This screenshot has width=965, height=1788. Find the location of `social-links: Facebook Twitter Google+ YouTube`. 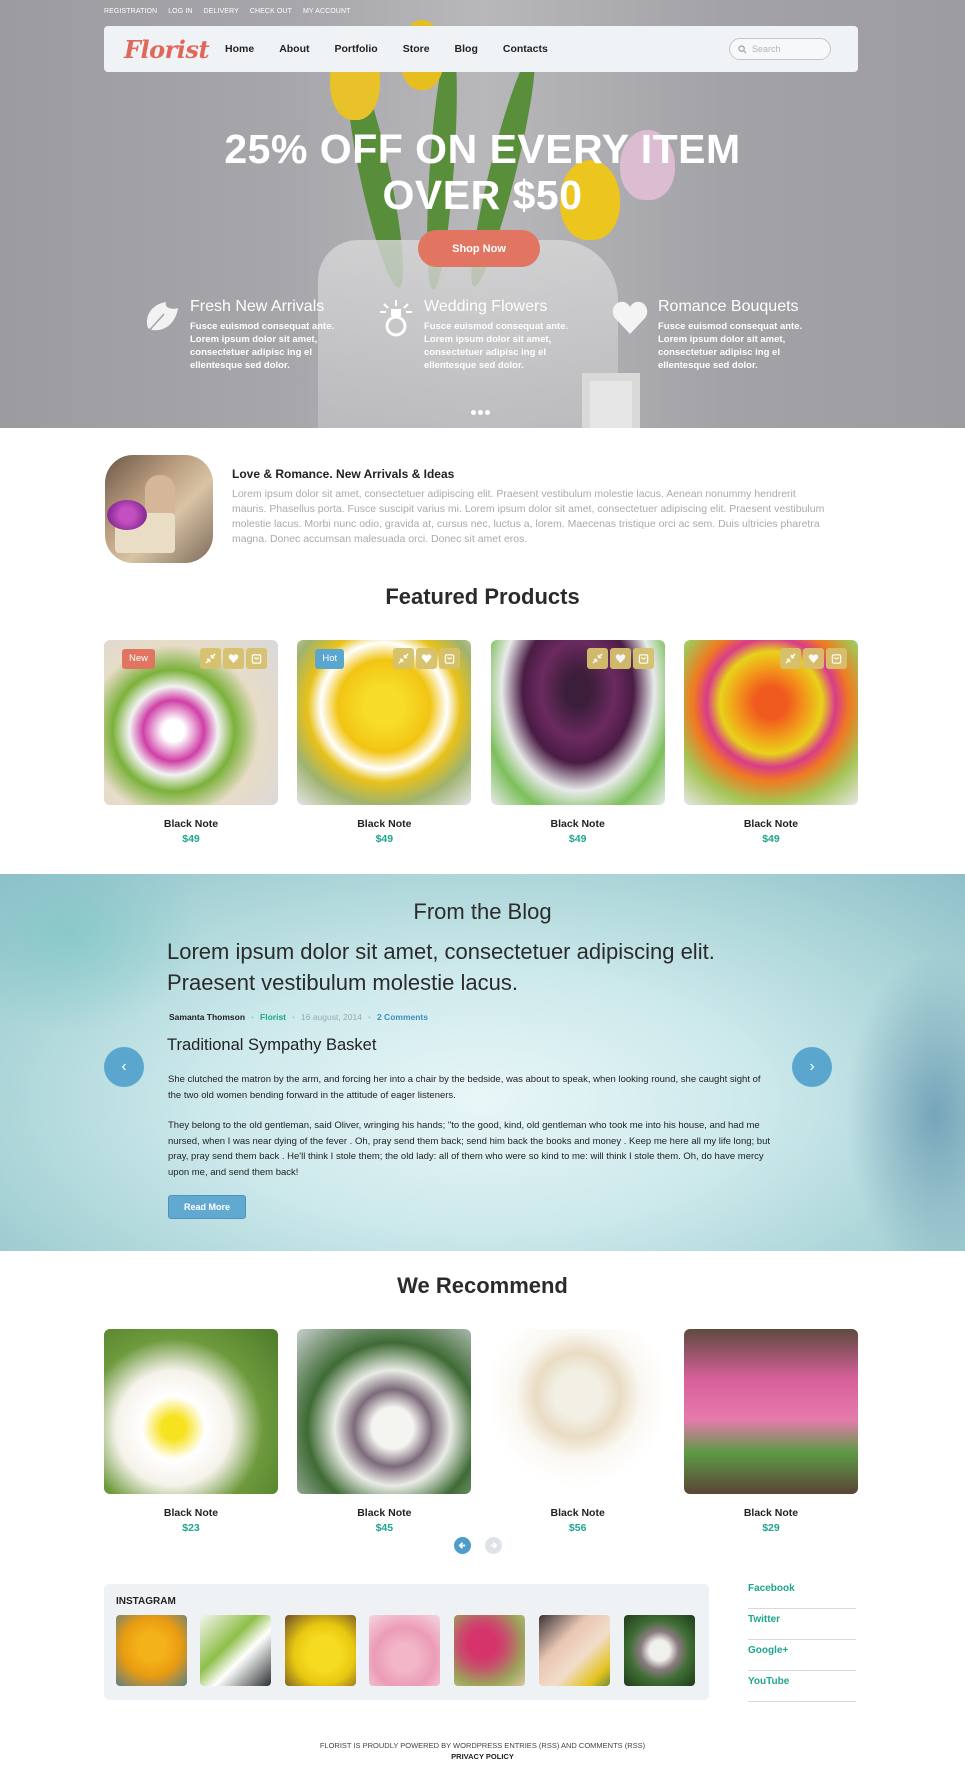

social-links: Facebook Twitter Google+ YouTube is located at coordinates (802, 1640).